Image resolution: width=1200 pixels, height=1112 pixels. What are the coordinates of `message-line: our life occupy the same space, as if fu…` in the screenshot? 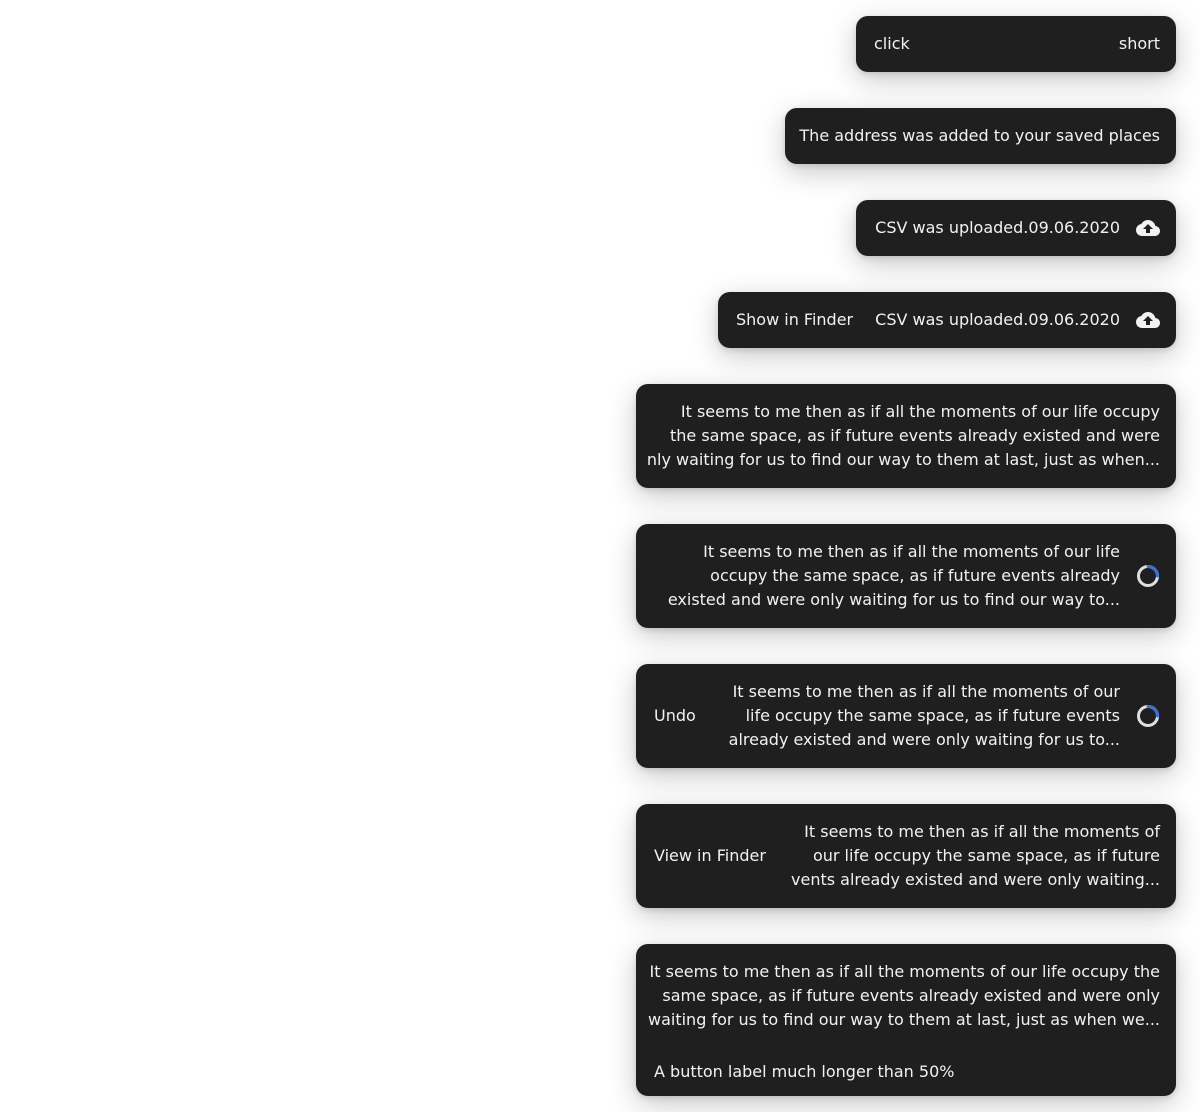 It's located at (986, 855).